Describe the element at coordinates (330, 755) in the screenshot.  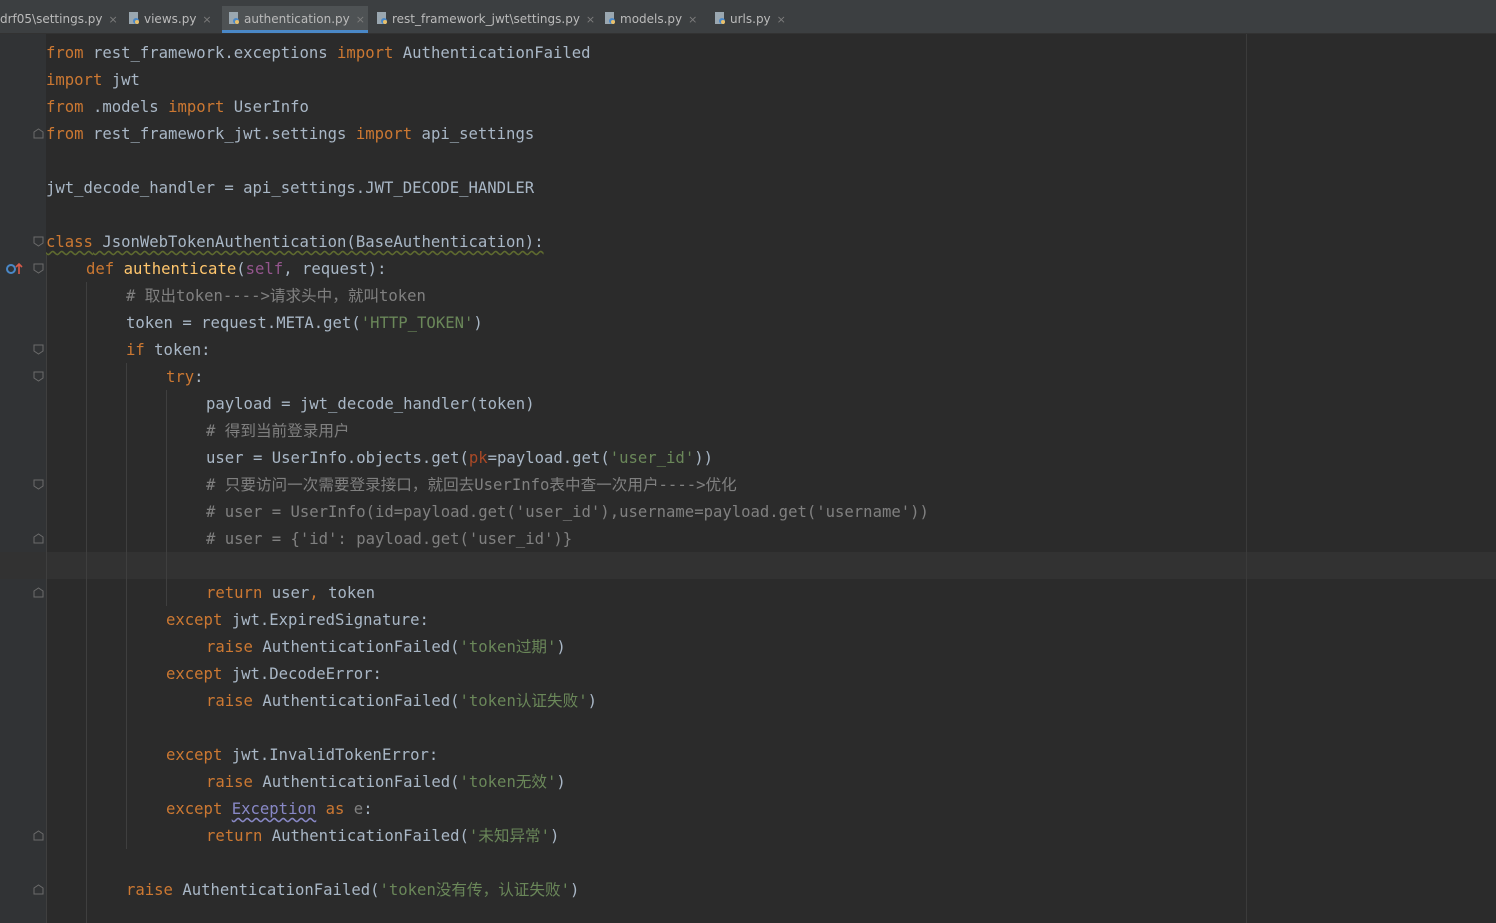
I see `code-token: jwt.InvalidTokenError:` at that location.